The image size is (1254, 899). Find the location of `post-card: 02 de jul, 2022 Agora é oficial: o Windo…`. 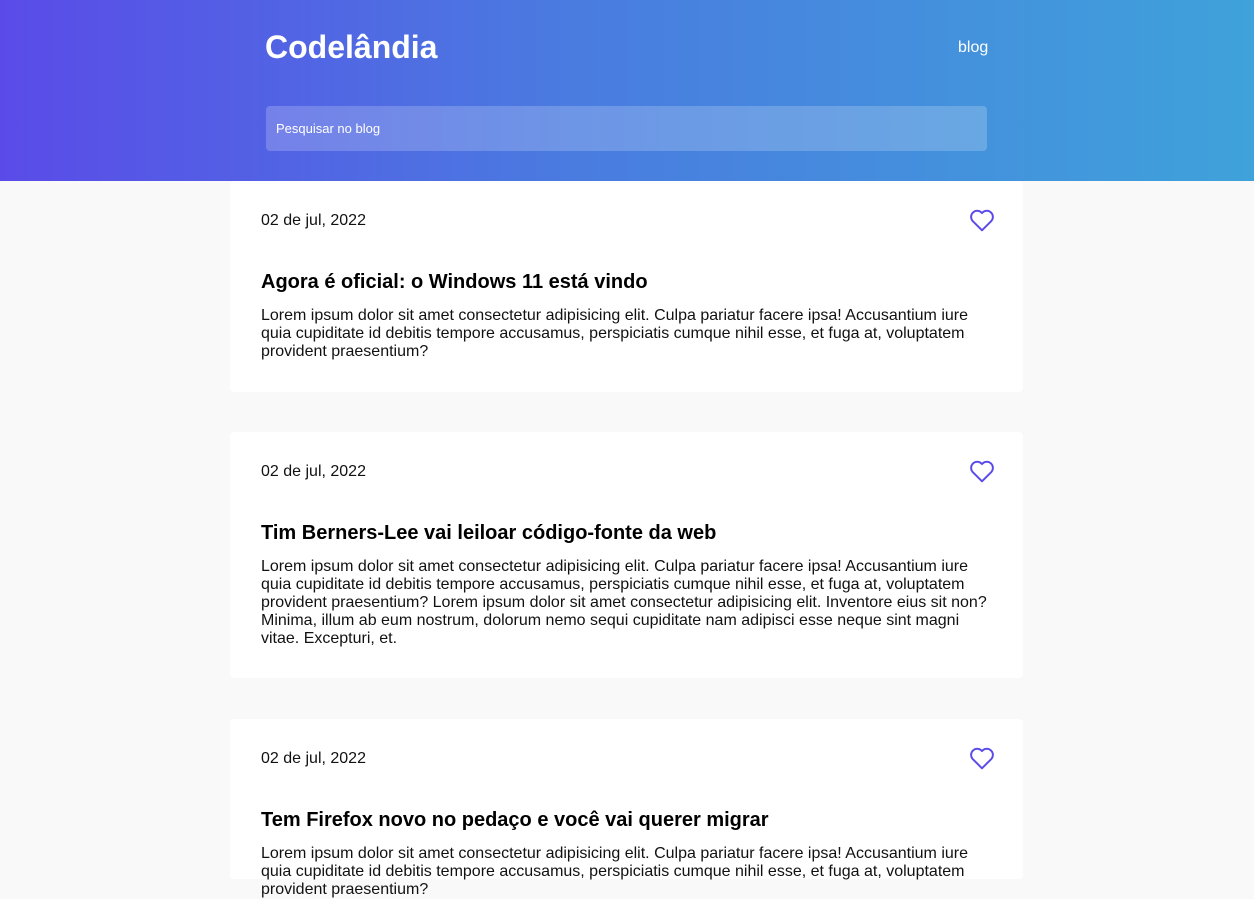

post-card: 02 de jul, 2022 Agora é oficial: o Windo… is located at coordinates (626, 286).